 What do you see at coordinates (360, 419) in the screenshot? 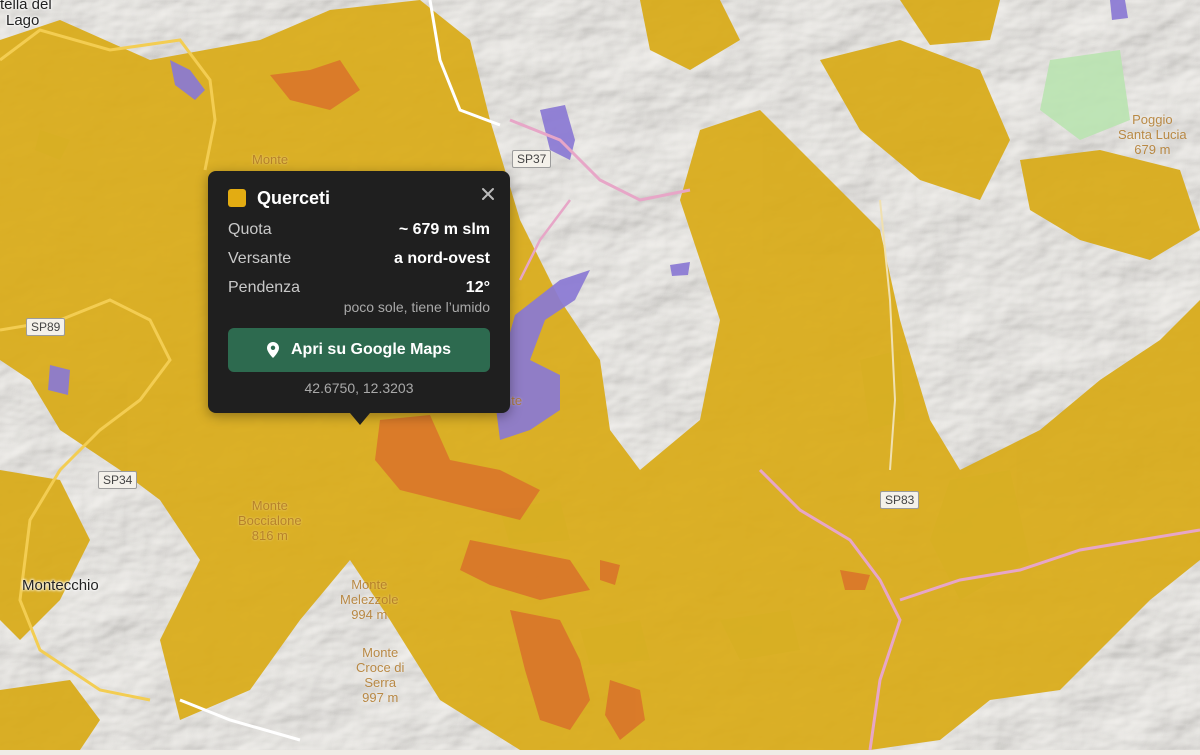
I see `popup-pointer` at bounding box center [360, 419].